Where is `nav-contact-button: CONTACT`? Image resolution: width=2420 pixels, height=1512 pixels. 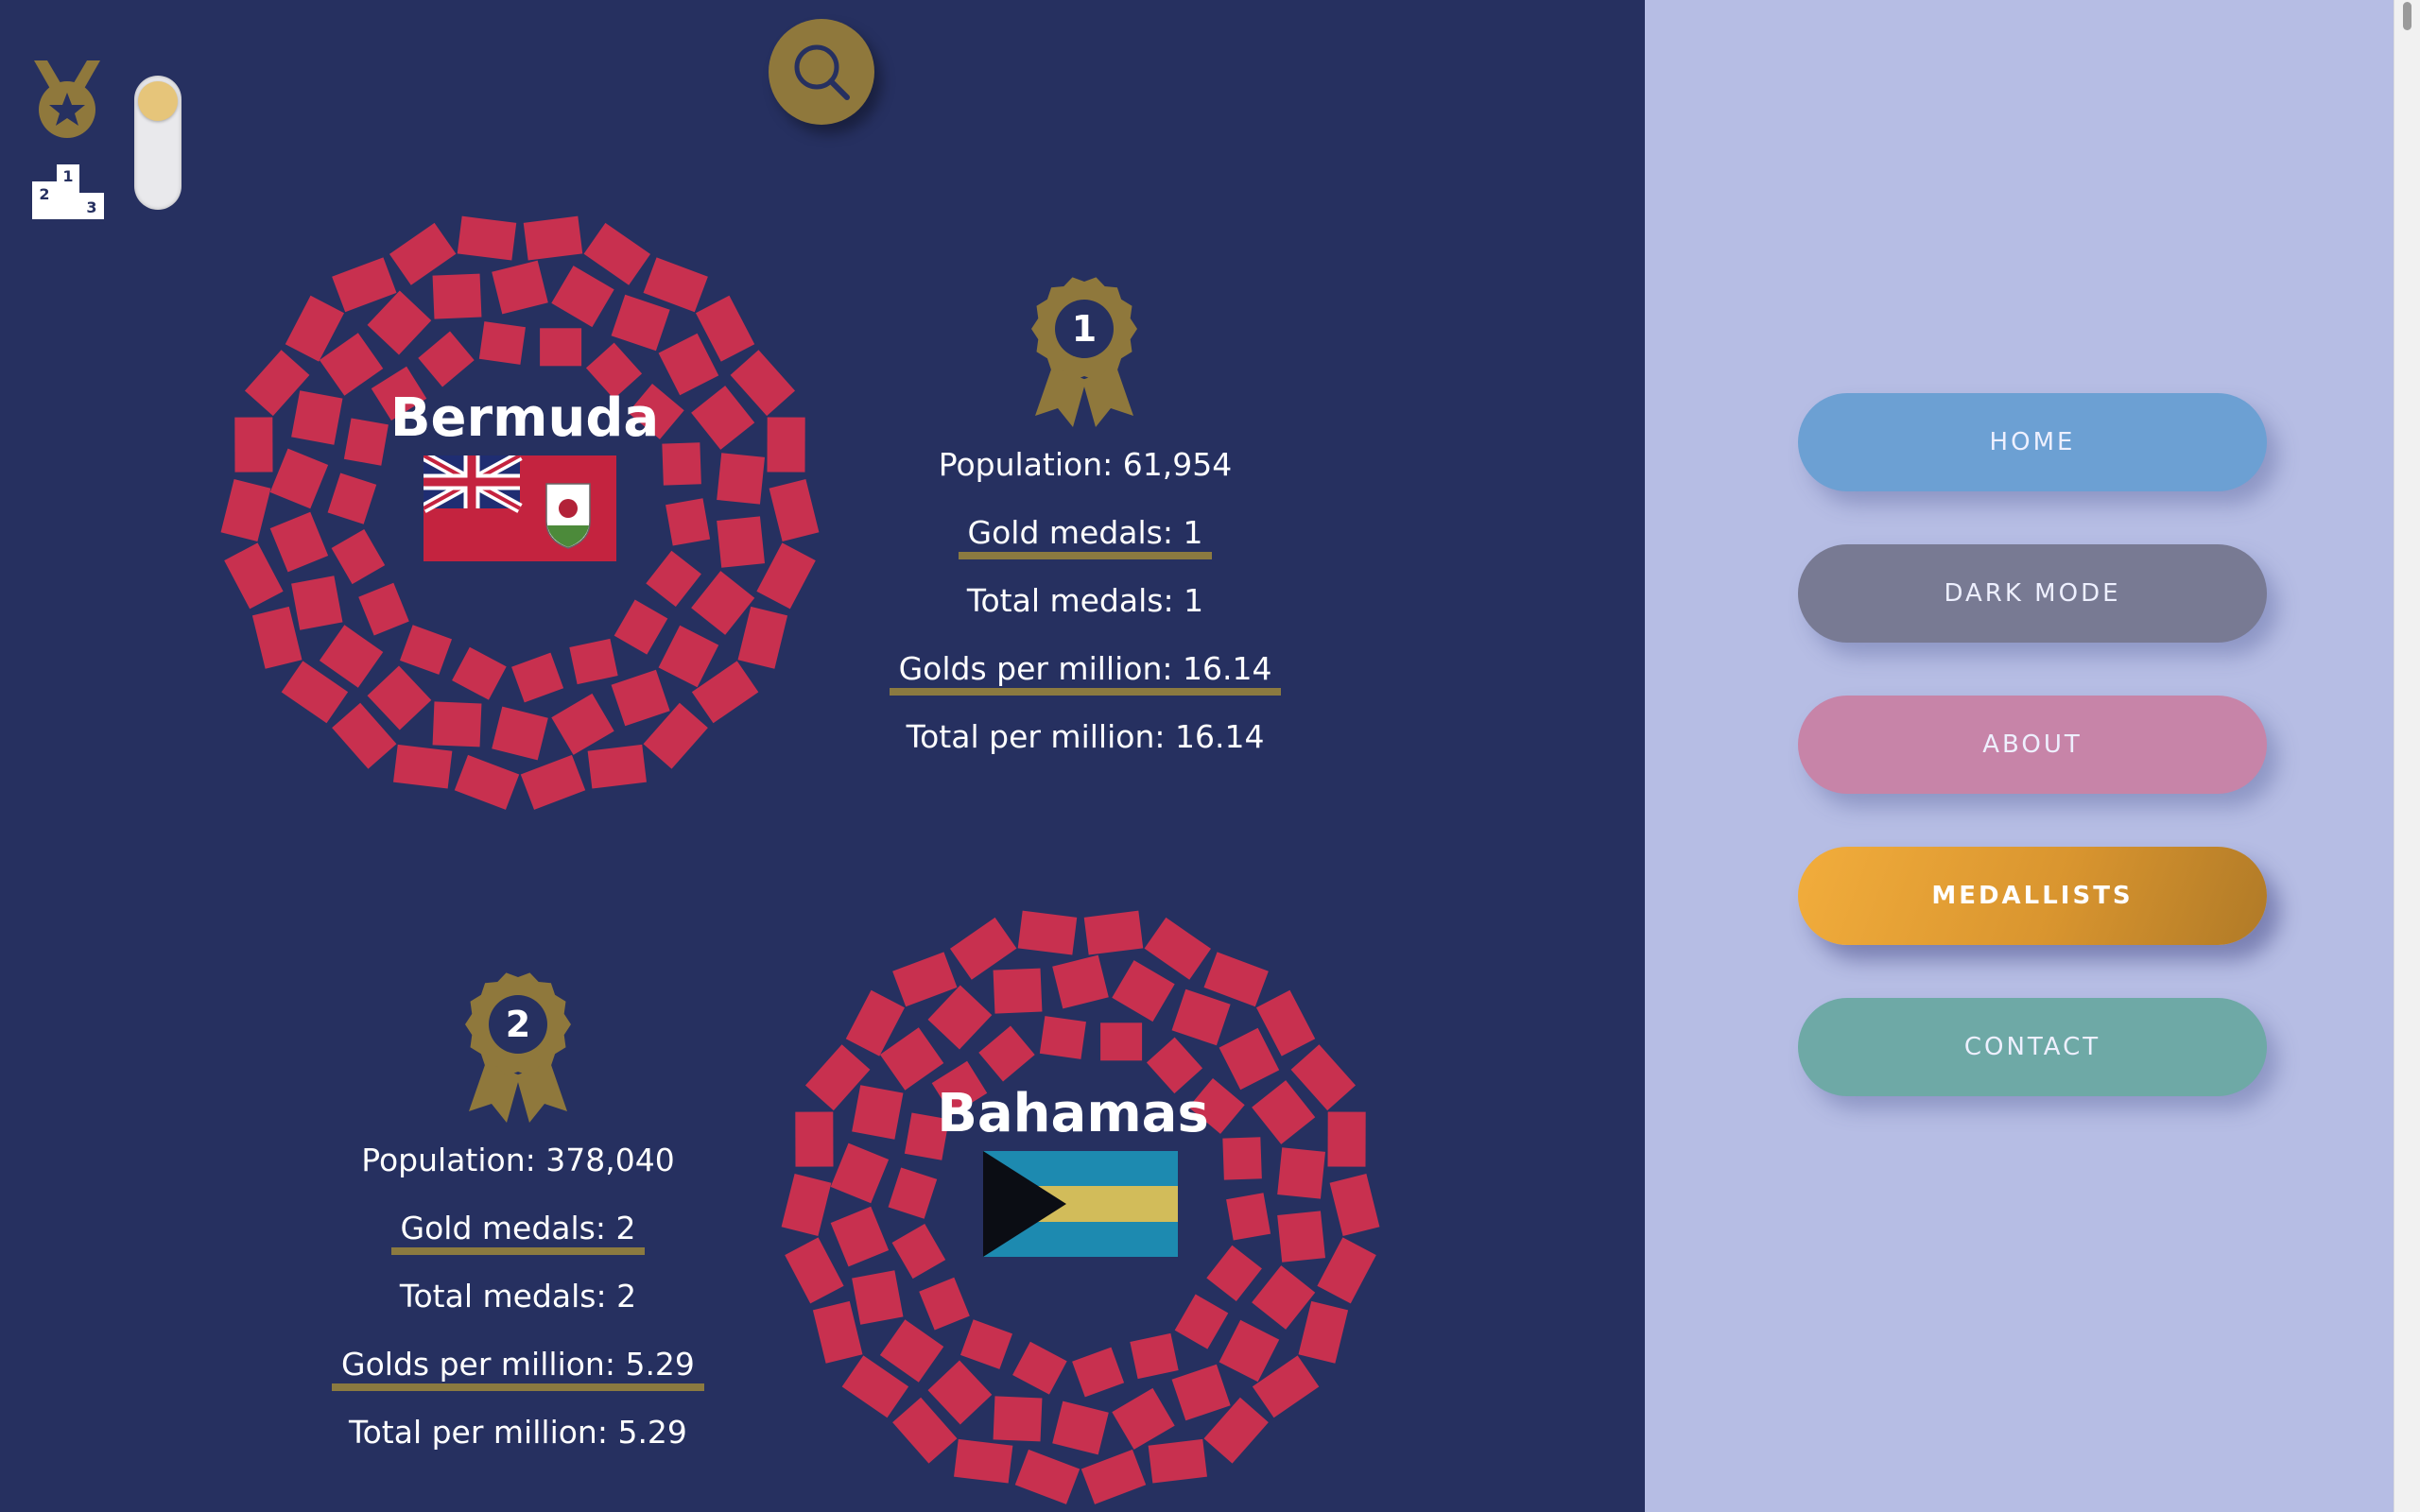
nav-contact-button: CONTACT is located at coordinates (2033, 1047).